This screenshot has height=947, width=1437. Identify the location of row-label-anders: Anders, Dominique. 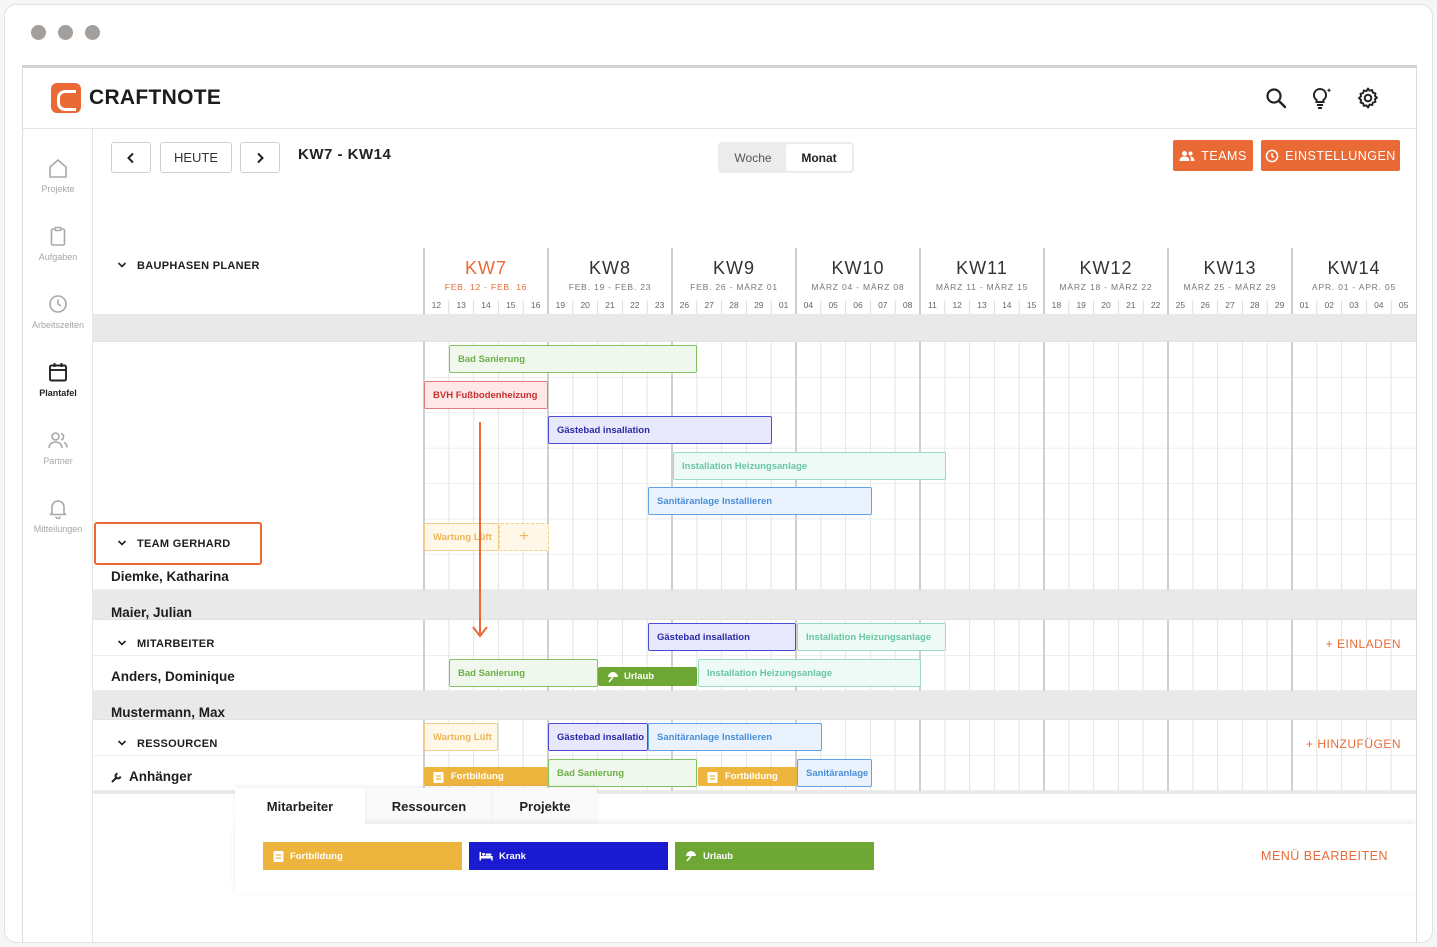
(173, 676).